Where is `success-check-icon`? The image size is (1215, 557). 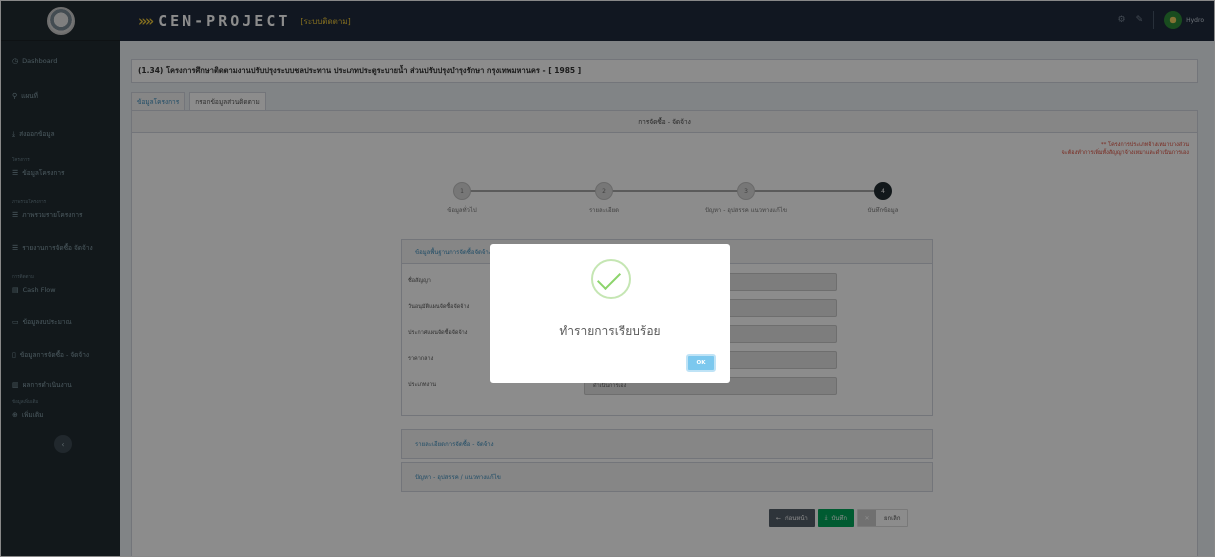
success-check-icon is located at coordinates (611, 279).